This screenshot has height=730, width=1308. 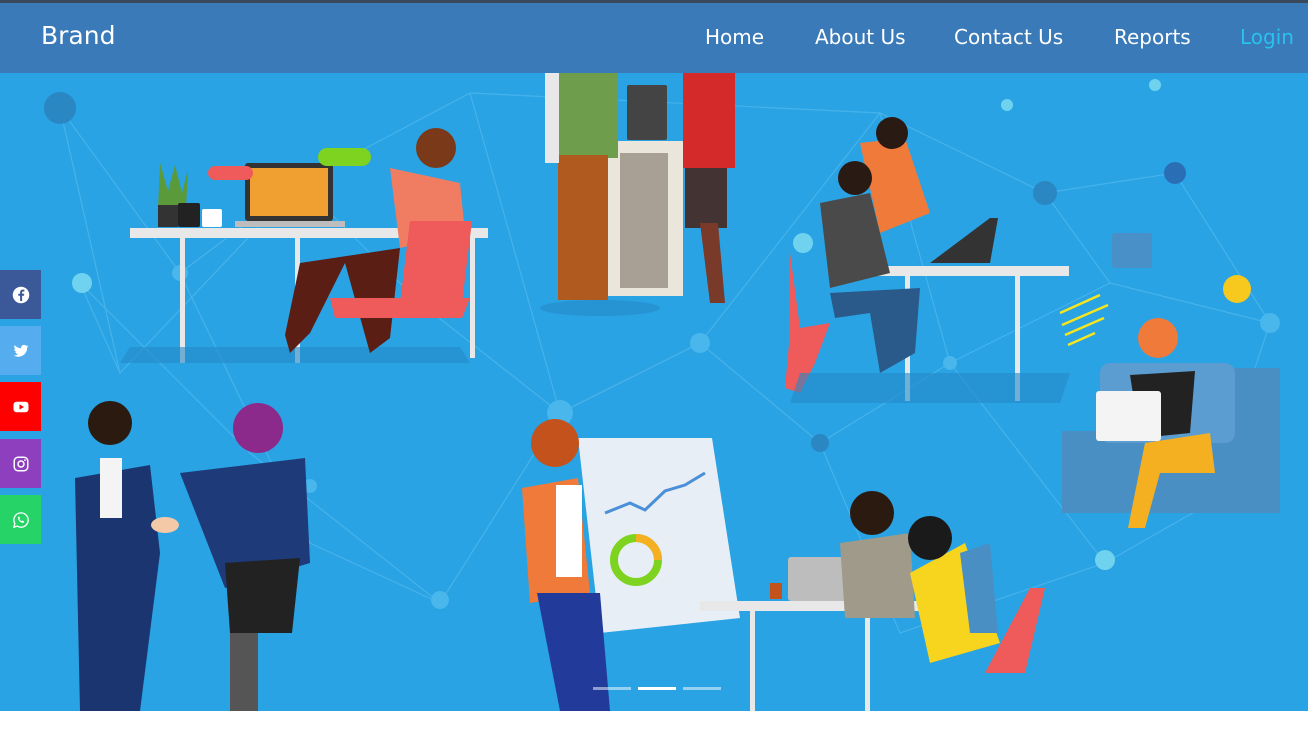 I want to click on instagram-link, so click(x=20, y=463).